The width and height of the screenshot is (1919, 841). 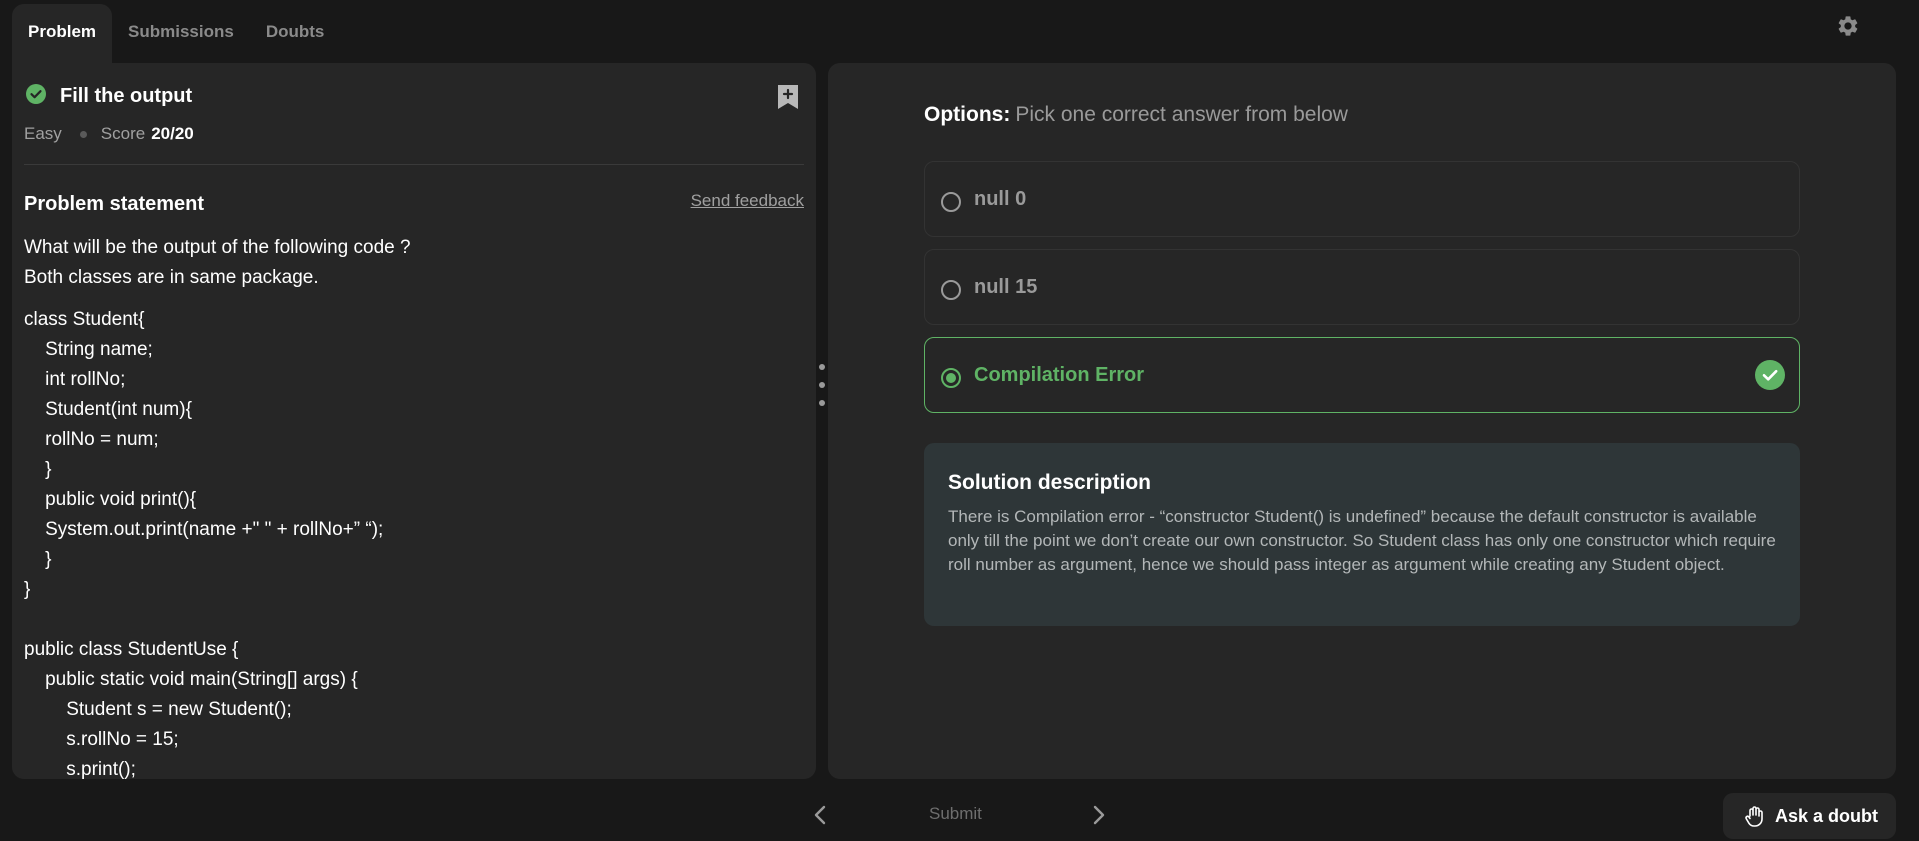 I want to click on option-null-15: null 15, so click(x=1362, y=287).